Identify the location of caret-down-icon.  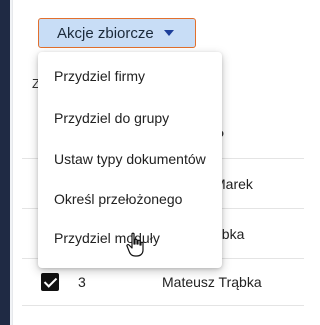
(169, 33).